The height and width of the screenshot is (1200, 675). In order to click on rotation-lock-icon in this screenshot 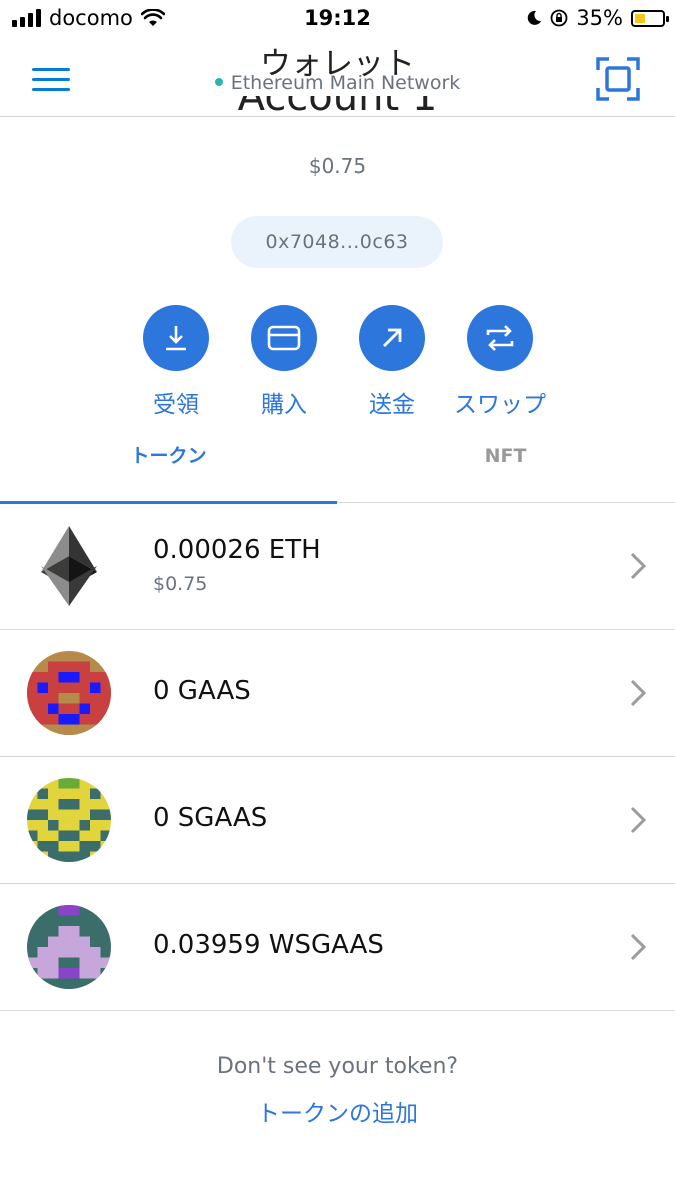, I will do `click(559, 18)`.